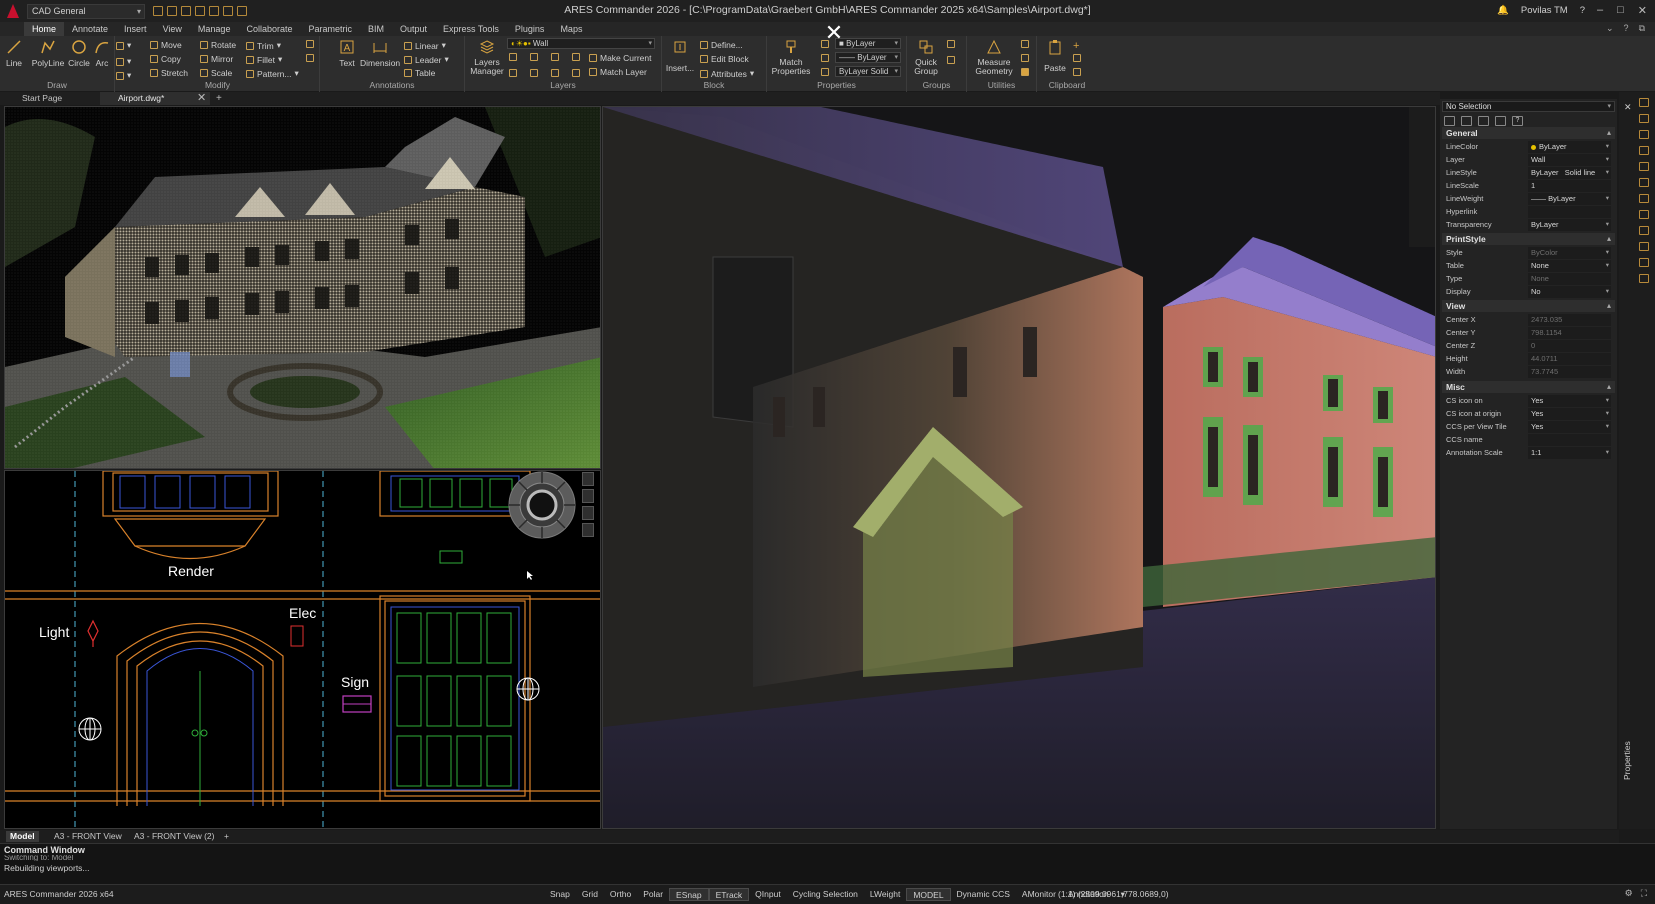  What do you see at coordinates (1582, 10) in the screenshot?
I see `help-button: ?` at bounding box center [1582, 10].